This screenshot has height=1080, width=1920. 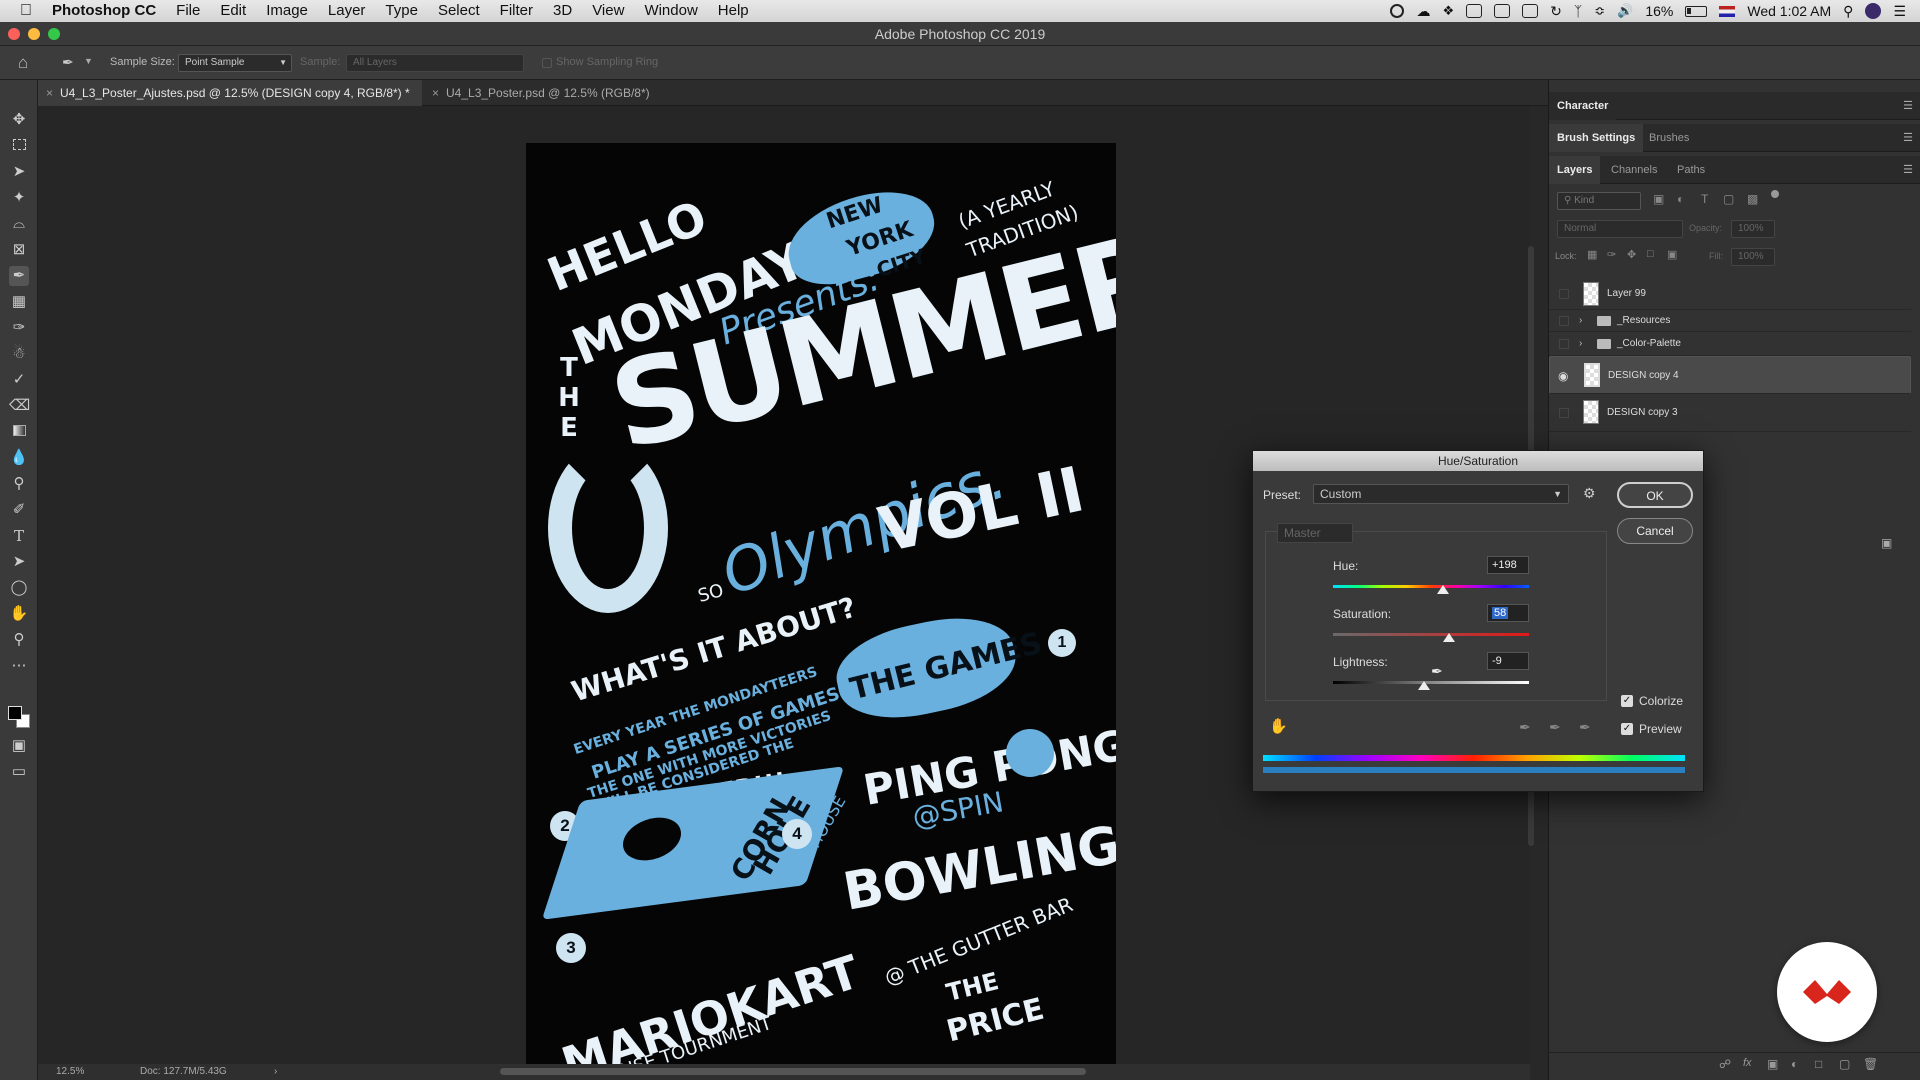 I want to click on menu-filter: Filter, so click(x=516, y=11).